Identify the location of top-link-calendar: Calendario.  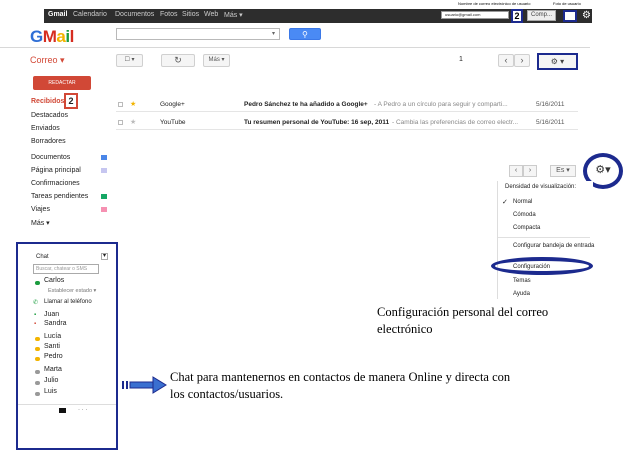
(90, 14).